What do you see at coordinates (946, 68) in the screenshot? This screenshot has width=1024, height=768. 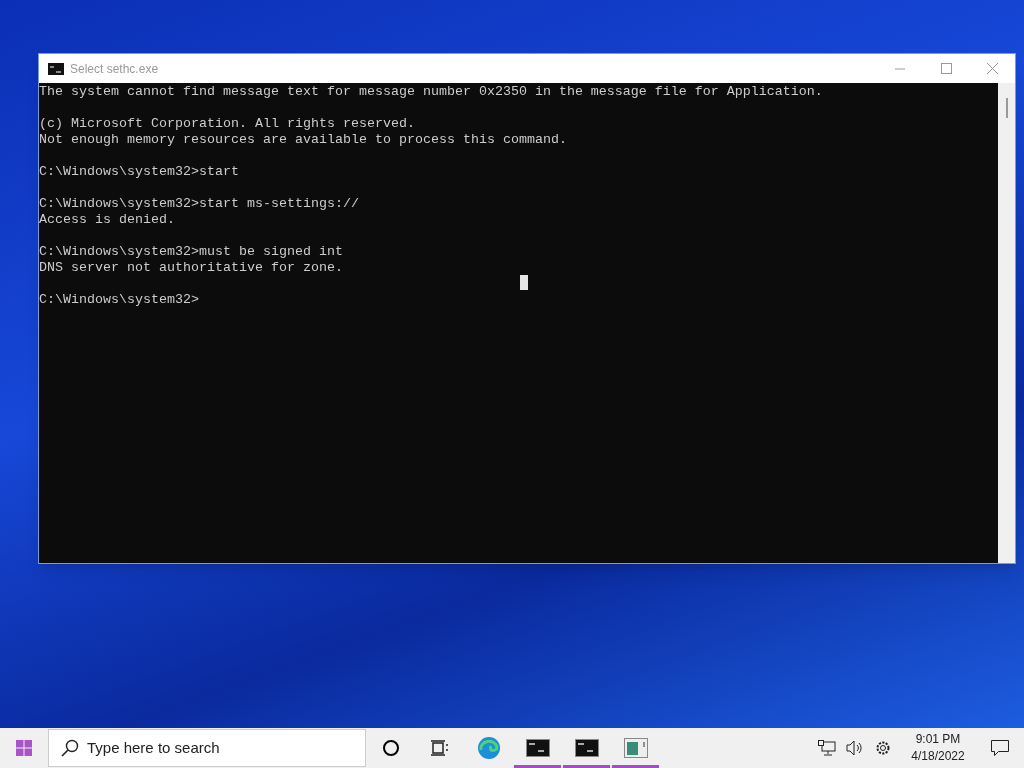 I see `maximize-icon` at bounding box center [946, 68].